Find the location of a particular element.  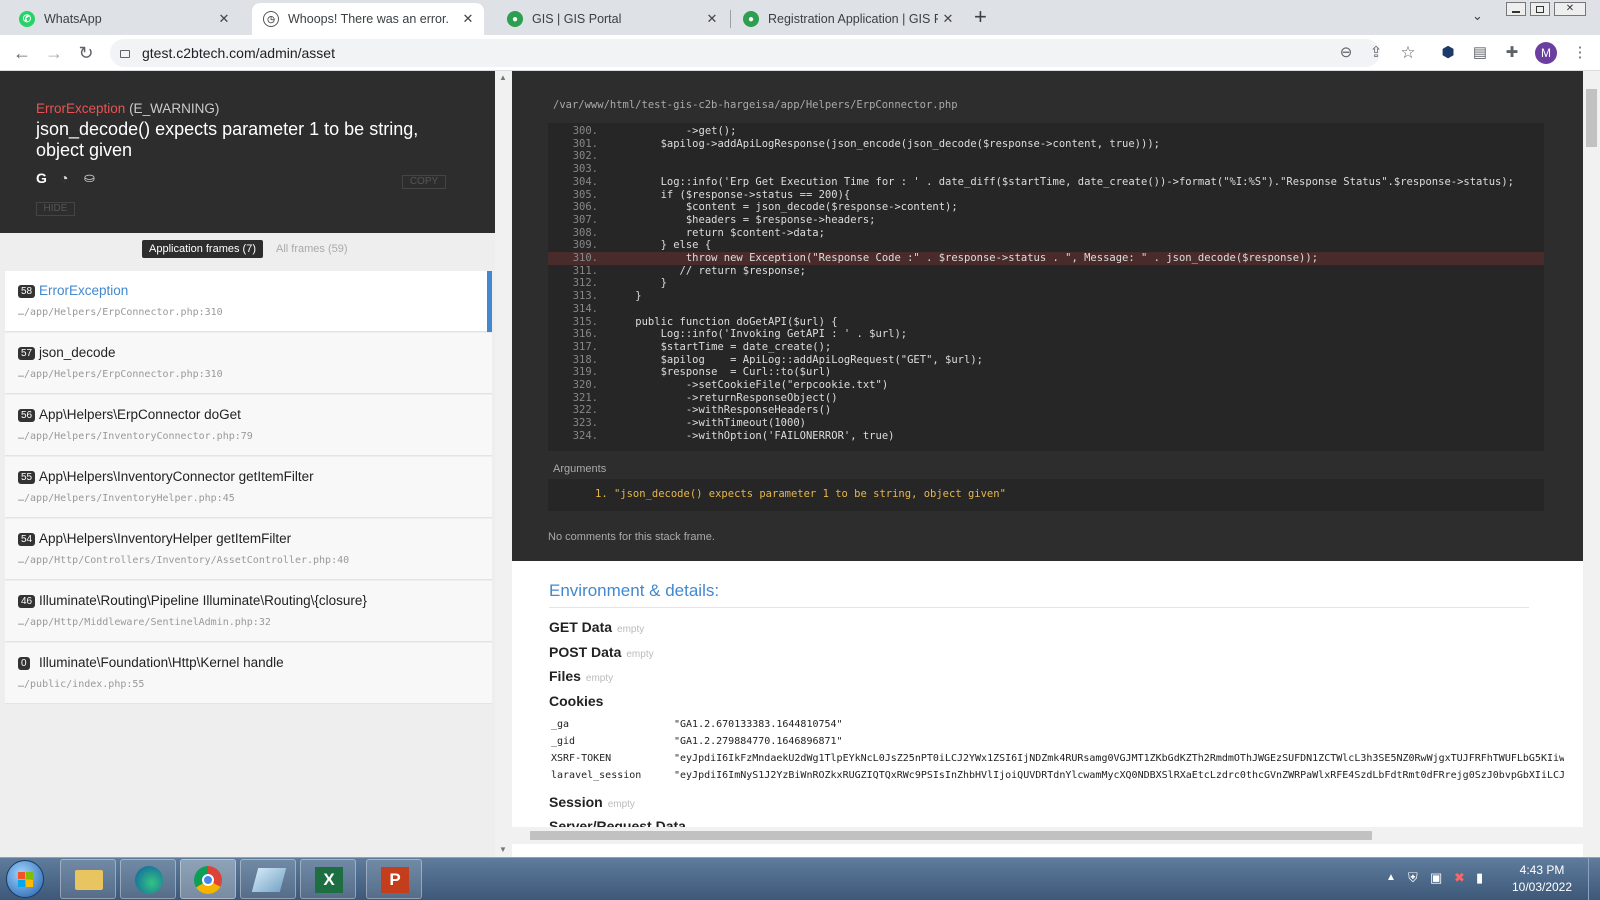

line-number: 310. is located at coordinates (585, 258).